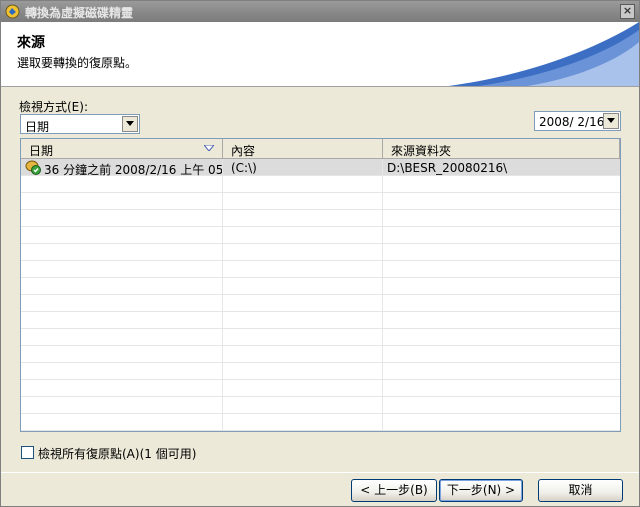  What do you see at coordinates (27, 452) in the screenshot?
I see `show-all-recovery-points-checkbox` at bounding box center [27, 452].